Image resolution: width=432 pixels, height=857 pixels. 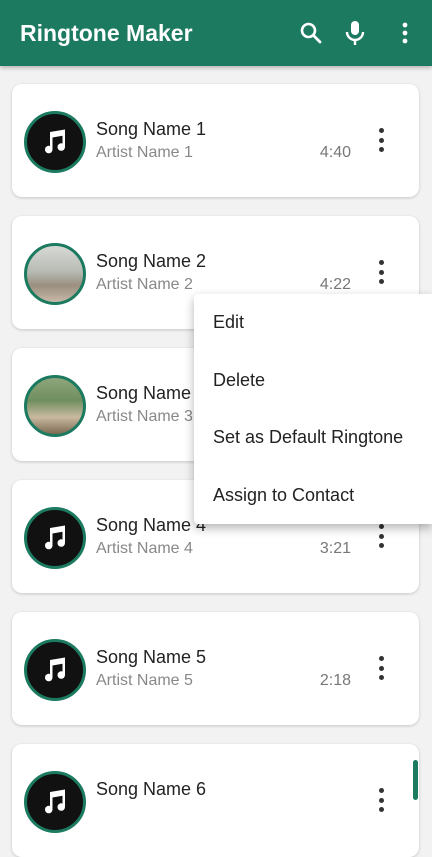 What do you see at coordinates (144, 284) in the screenshot?
I see `artist-name: Artist Name 2` at bounding box center [144, 284].